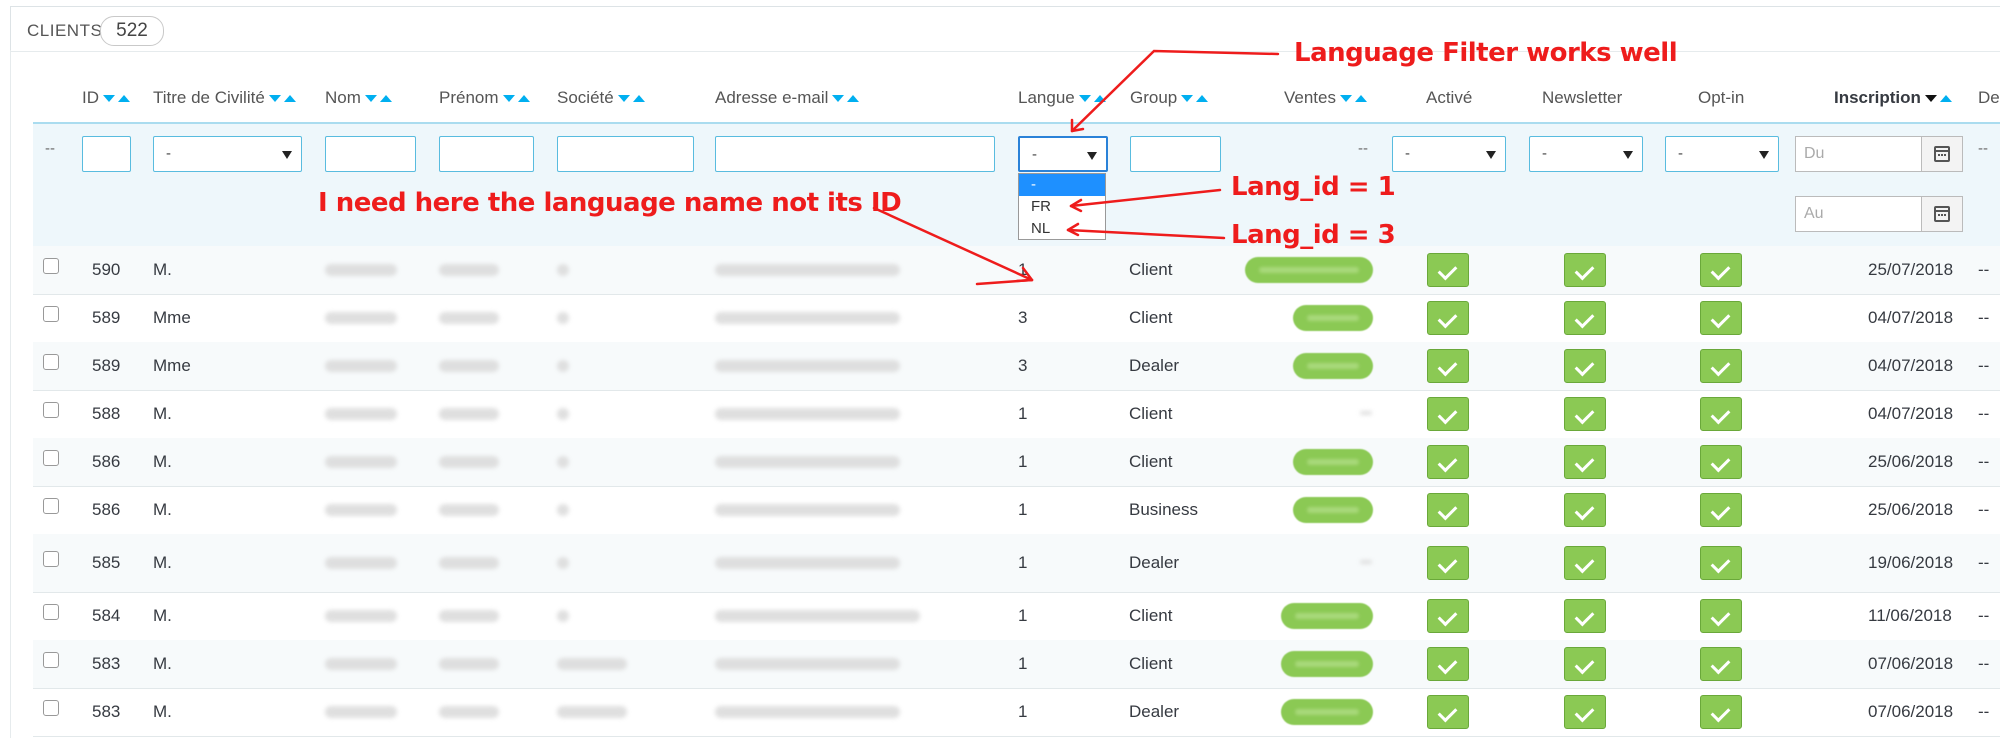 The image size is (2000, 738). I want to click on annotation-need-name: I need here the language name not its ID, so click(610, 203).